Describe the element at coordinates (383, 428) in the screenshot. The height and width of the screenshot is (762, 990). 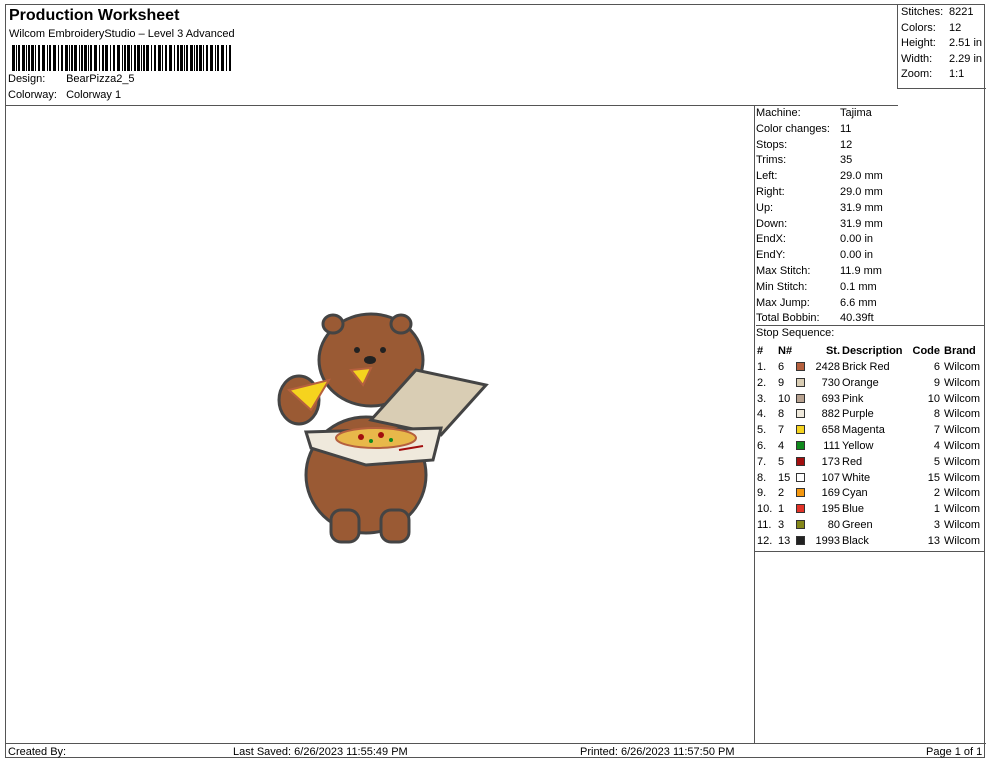
I see `bear-pizza-embroidery-image` at that location.